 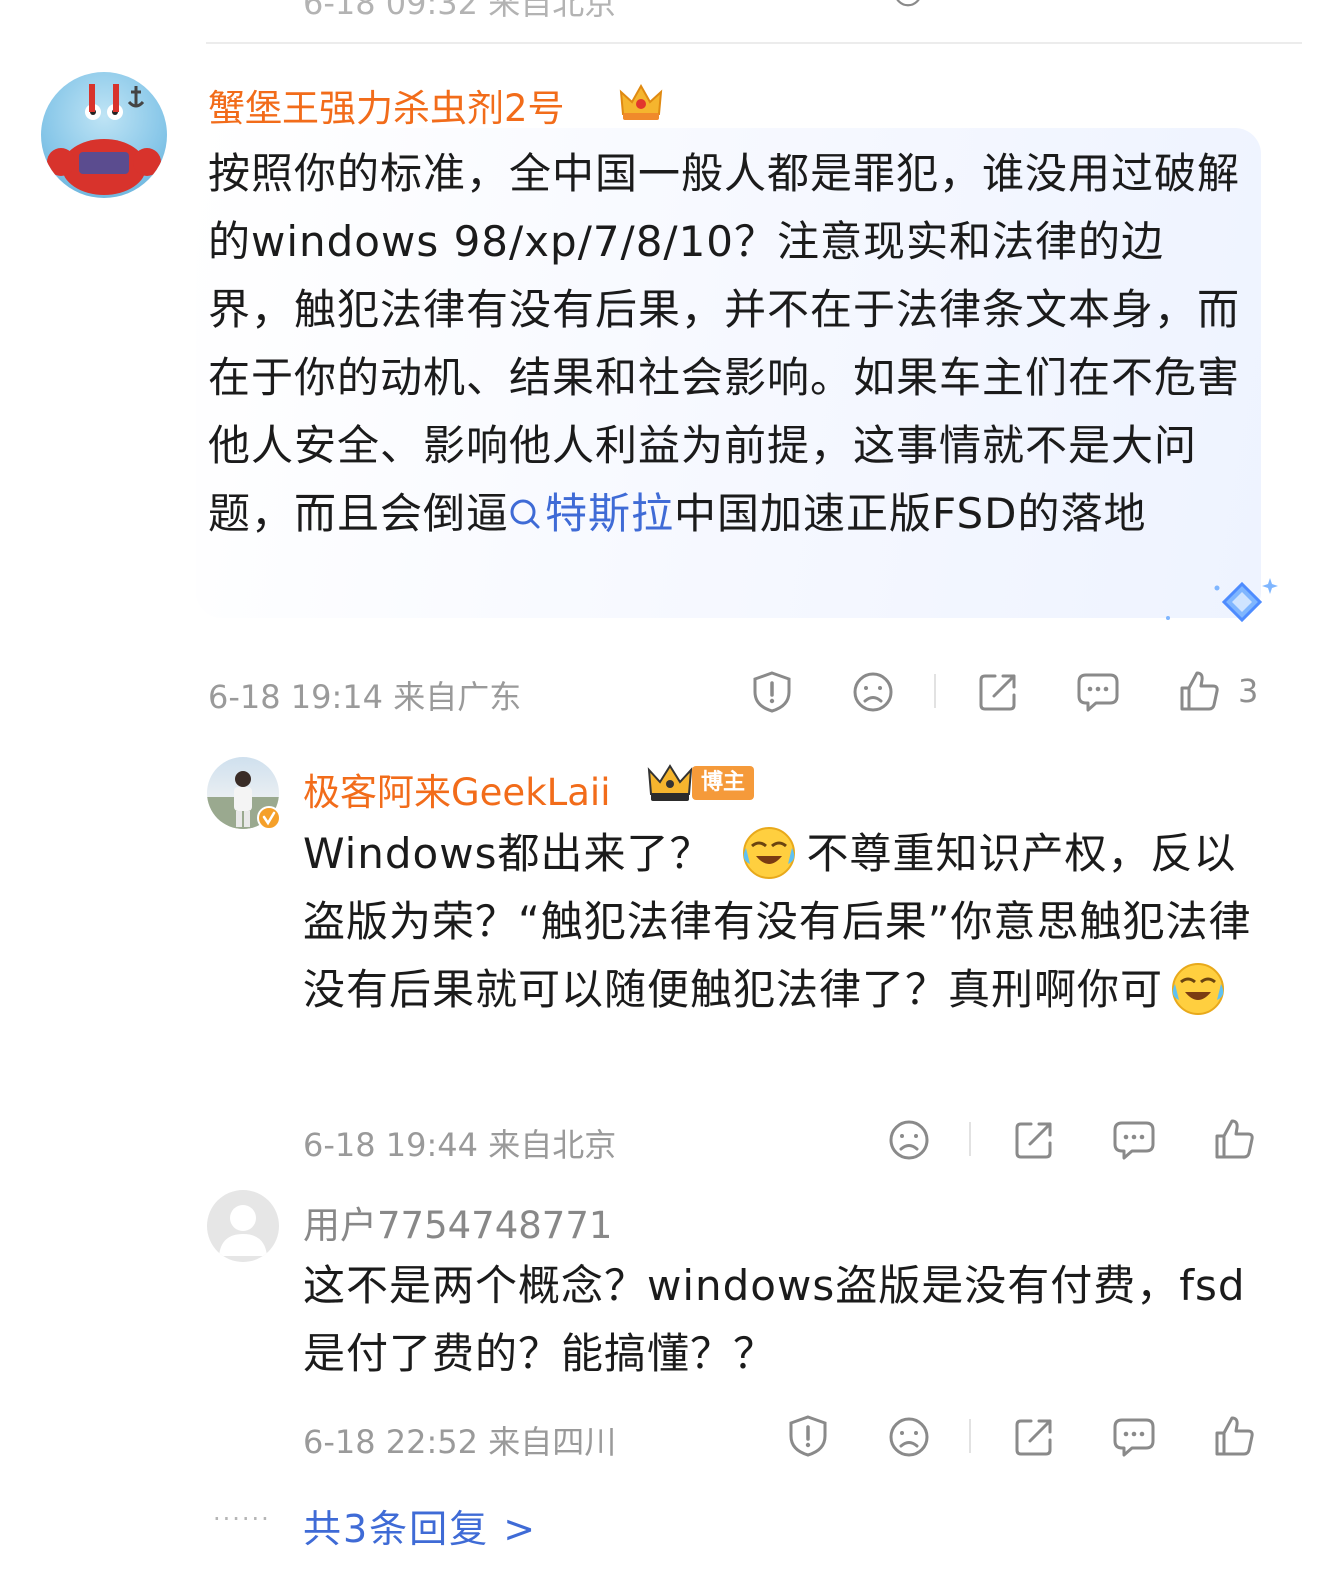 What do you see at coordinates (242, 1519) in the screenshot?
I see `thread-dots: ······` at bounding box center [242, 1519].